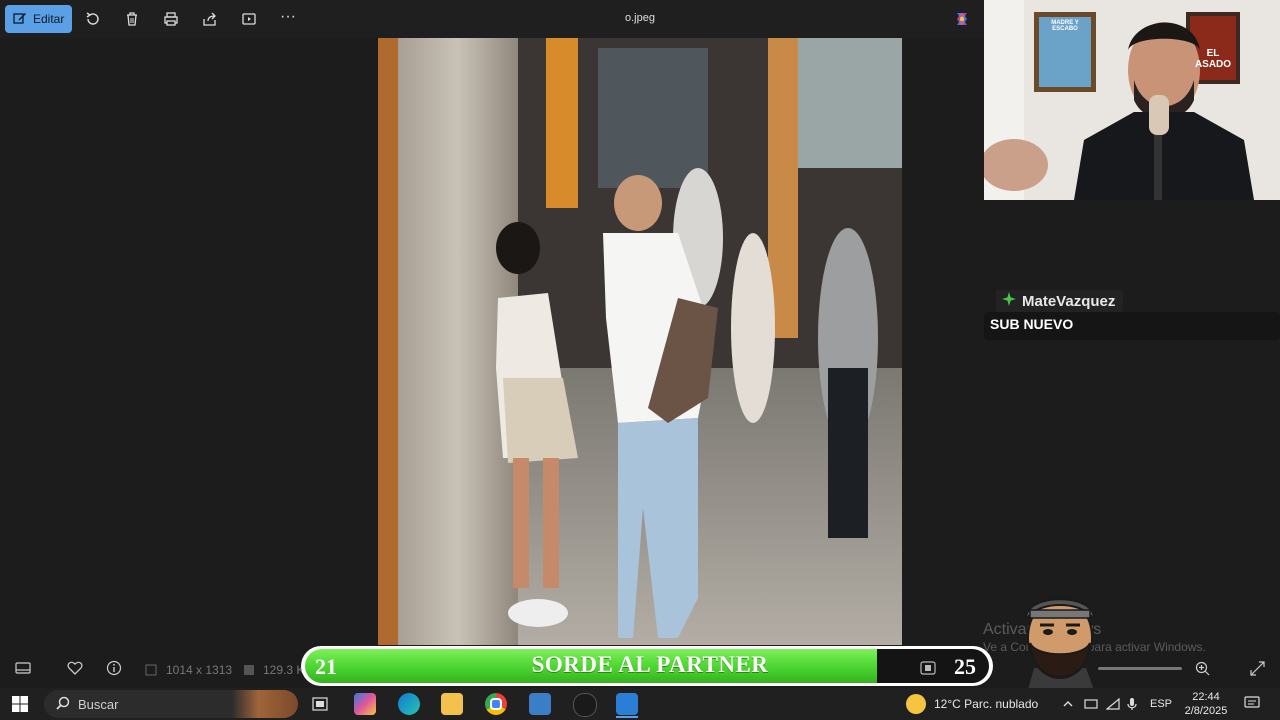 The width and height of the screenshot is (1280, 720). What do you see at coordinates (1202, 671) in the screenshot?
I see `zoom-in-icon` at bounding box center [1202, 671].